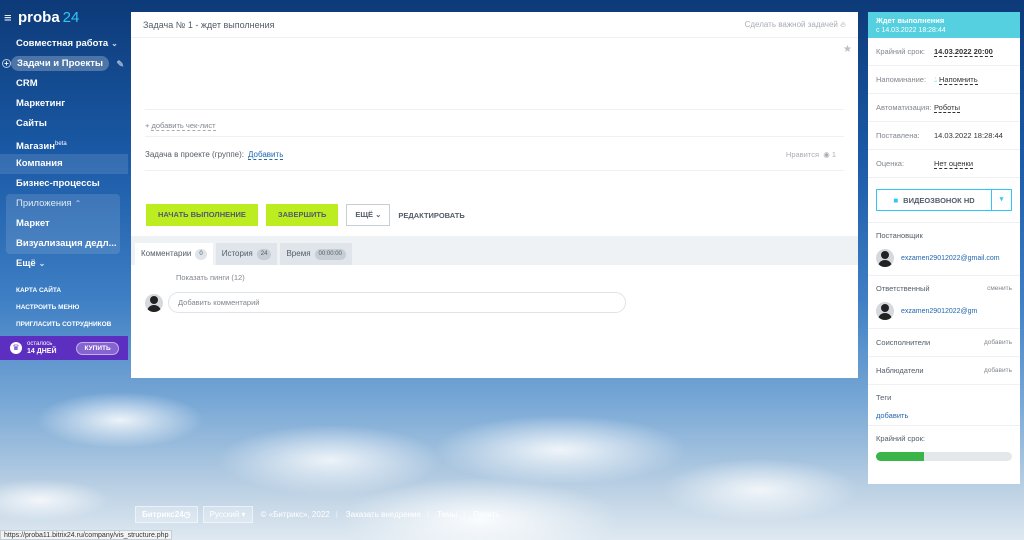 The height and width of the screenshot is (540, 1024). What do you see at coordinates (944, 445) in the screenshot?
I see `deadline-section: Крайний срок:` at bounding box center [944, 445].